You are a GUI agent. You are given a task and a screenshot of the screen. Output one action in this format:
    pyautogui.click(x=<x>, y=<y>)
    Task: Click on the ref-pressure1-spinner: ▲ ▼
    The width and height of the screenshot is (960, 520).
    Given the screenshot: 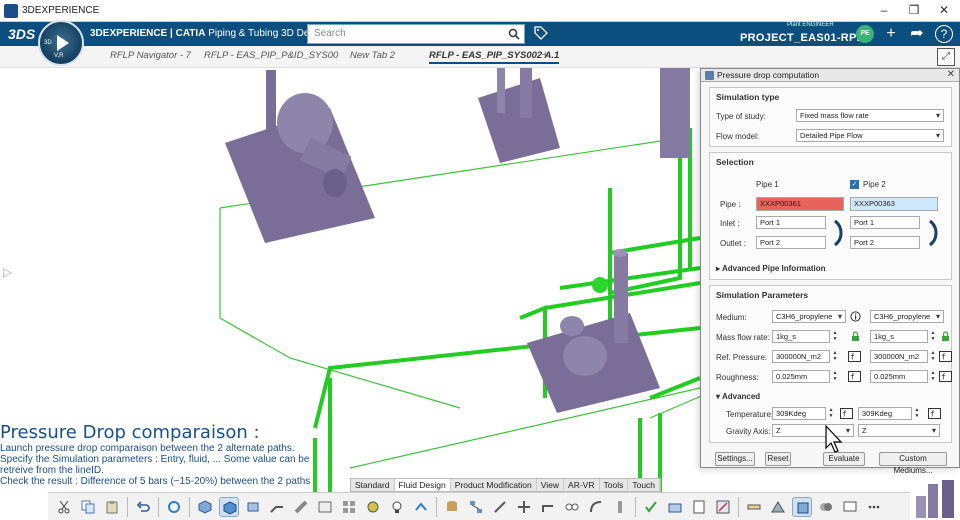 What is the action you would take?
    pyautogui.click(x=835, y=356)
    